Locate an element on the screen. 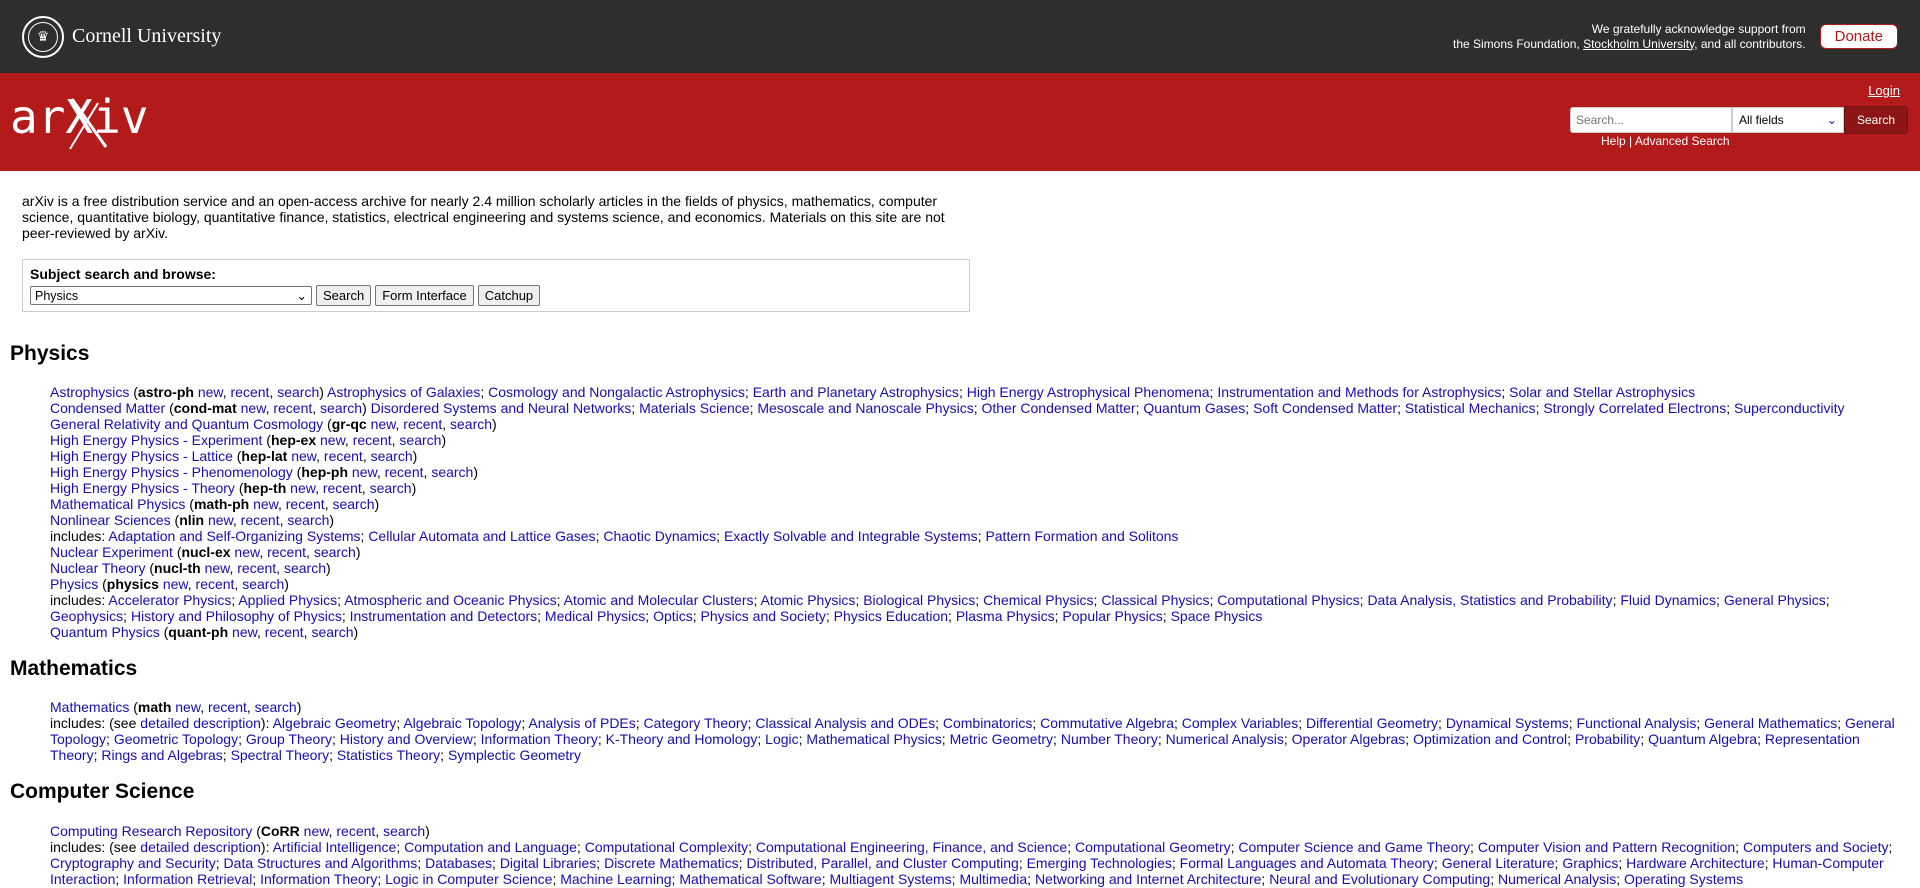 This screenshot has height=888, width=1920. subcategory-link: Popular Physics is located at coordinates (1112, 616).